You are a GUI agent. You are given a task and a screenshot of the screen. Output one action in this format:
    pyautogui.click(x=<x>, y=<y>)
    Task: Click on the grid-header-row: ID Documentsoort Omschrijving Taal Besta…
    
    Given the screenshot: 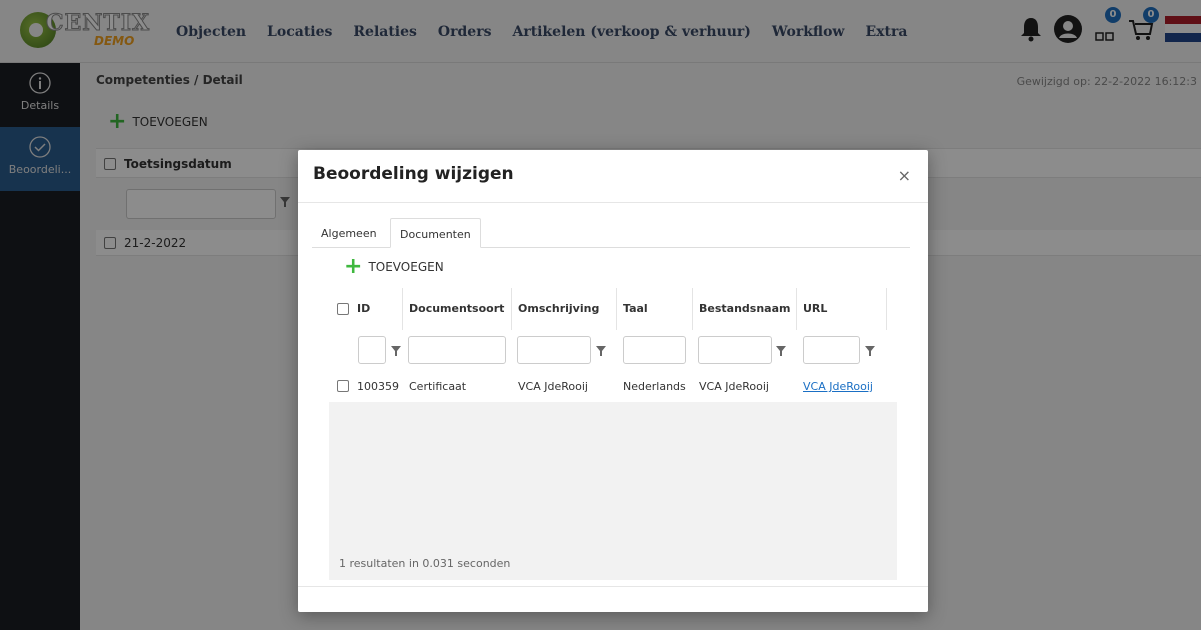 What is the action you would take?
    pyautogui.click(x=613, y=309)
    